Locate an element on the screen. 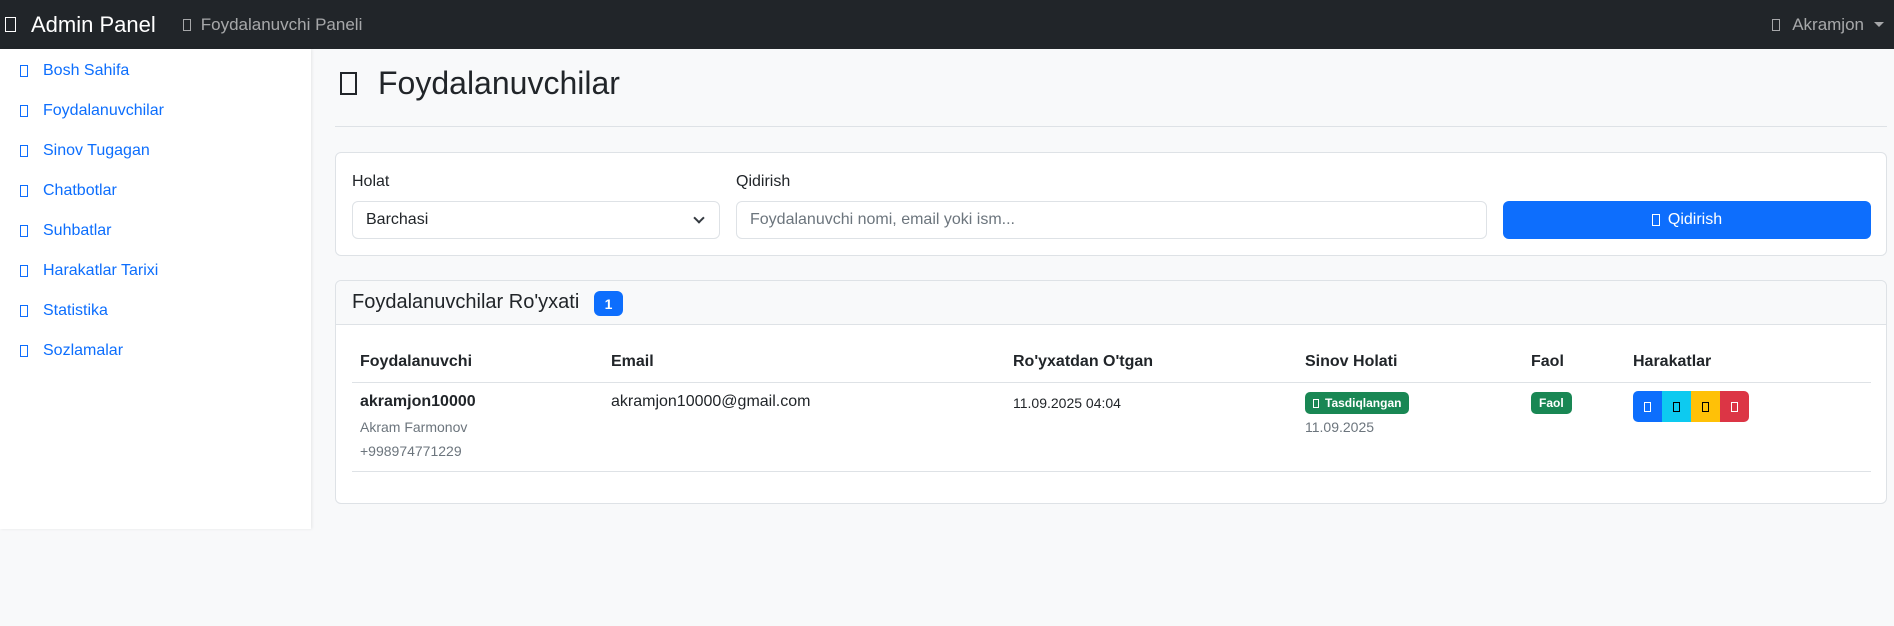  sidebar-item-label: Harakatlar Tarixi is located at coordinates (101, 270).